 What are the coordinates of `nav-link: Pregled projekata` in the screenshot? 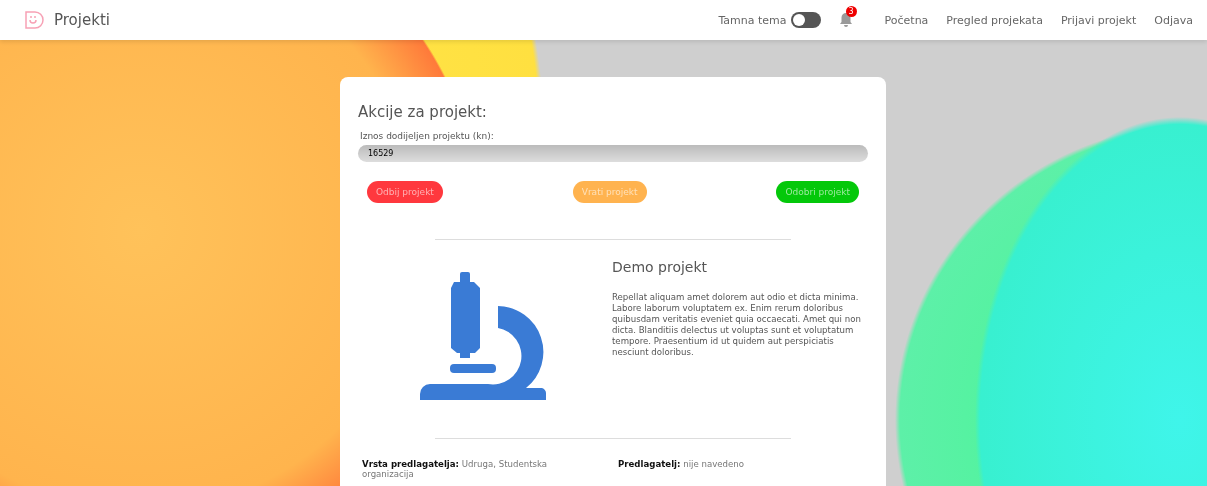 It's located at (994, 20).